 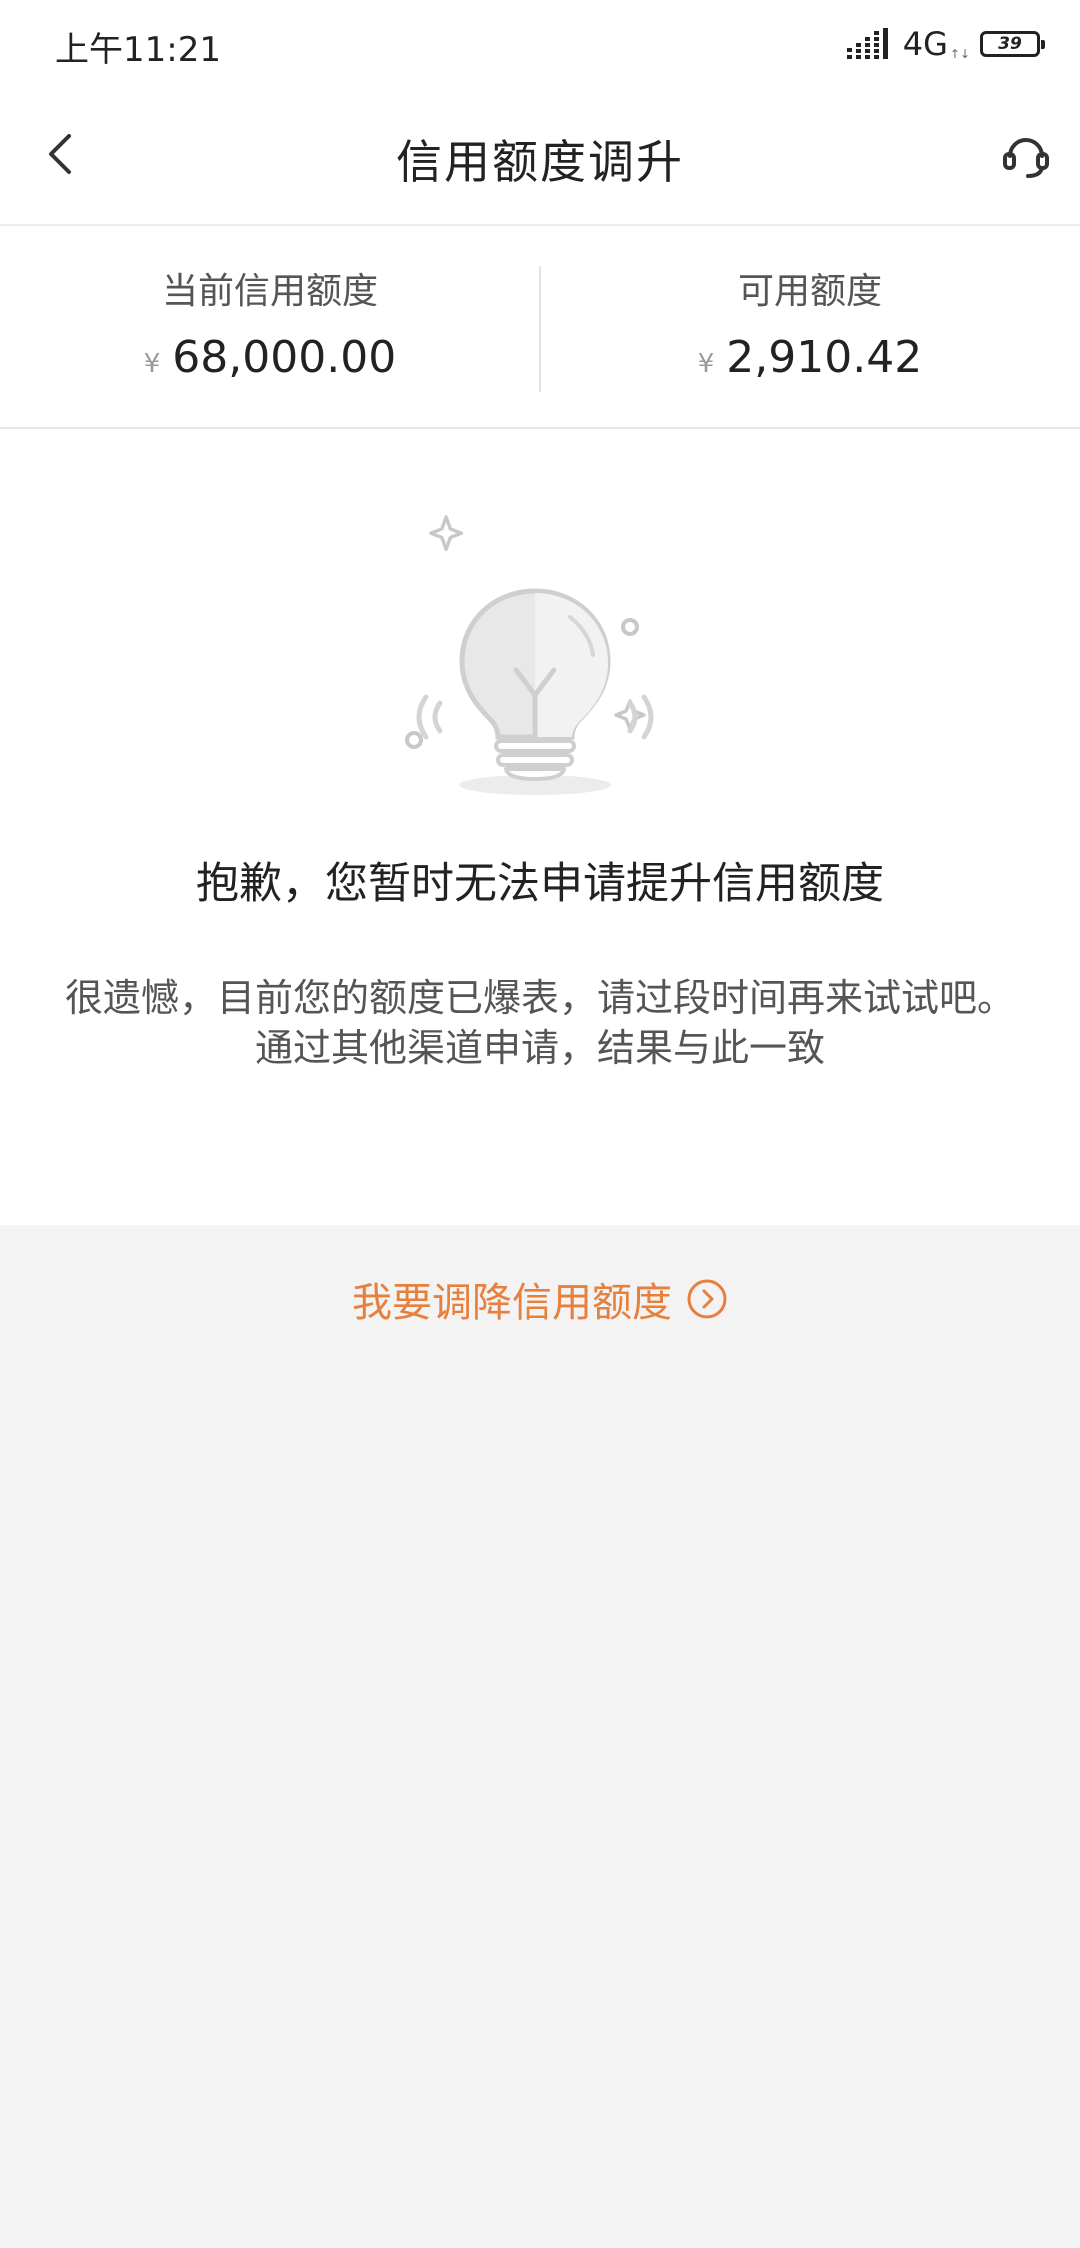 I want to click on nav-bar: 信用额度调升, so click(x=540, y=158).